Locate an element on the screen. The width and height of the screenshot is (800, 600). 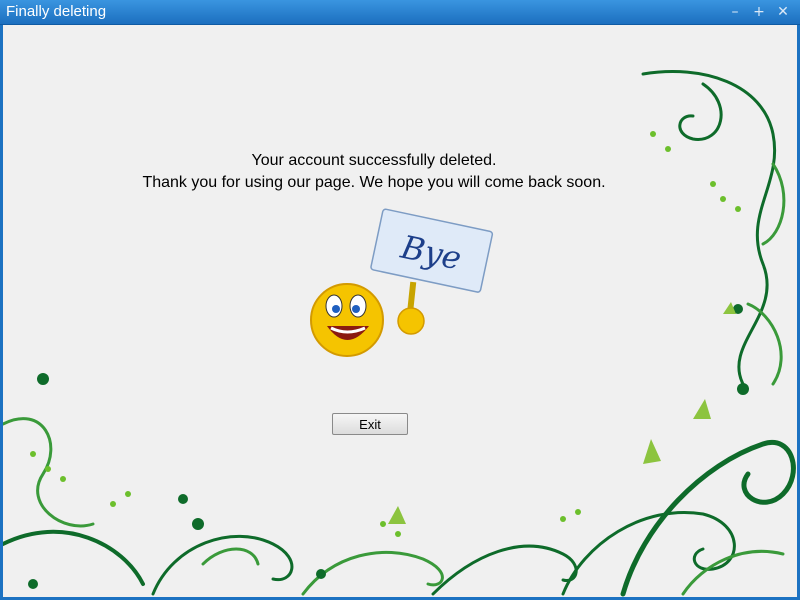
exit-button: Exit is located at coordinates (370, 424).